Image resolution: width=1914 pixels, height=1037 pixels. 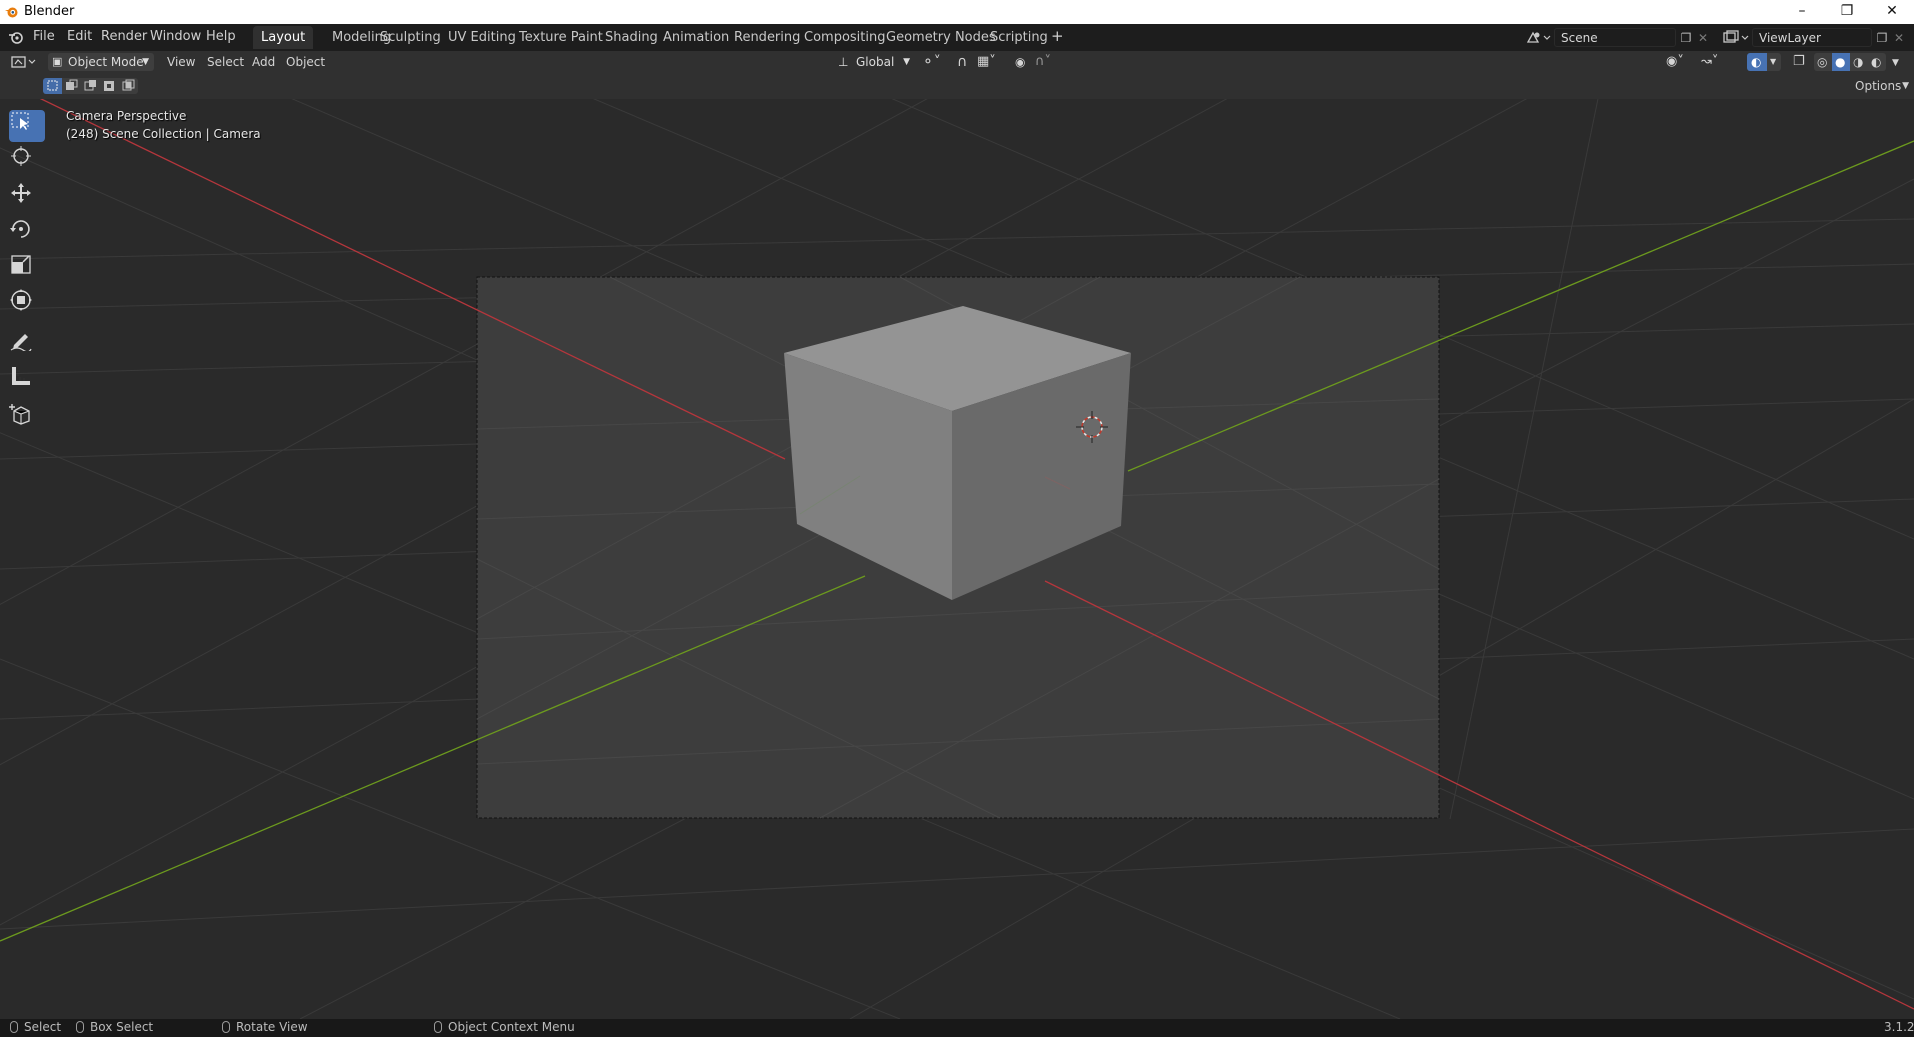 What do you see at coordinates (79, 36) in the screenshot?
I see `menu-edit: Edit` at bounding box center [79, 36].